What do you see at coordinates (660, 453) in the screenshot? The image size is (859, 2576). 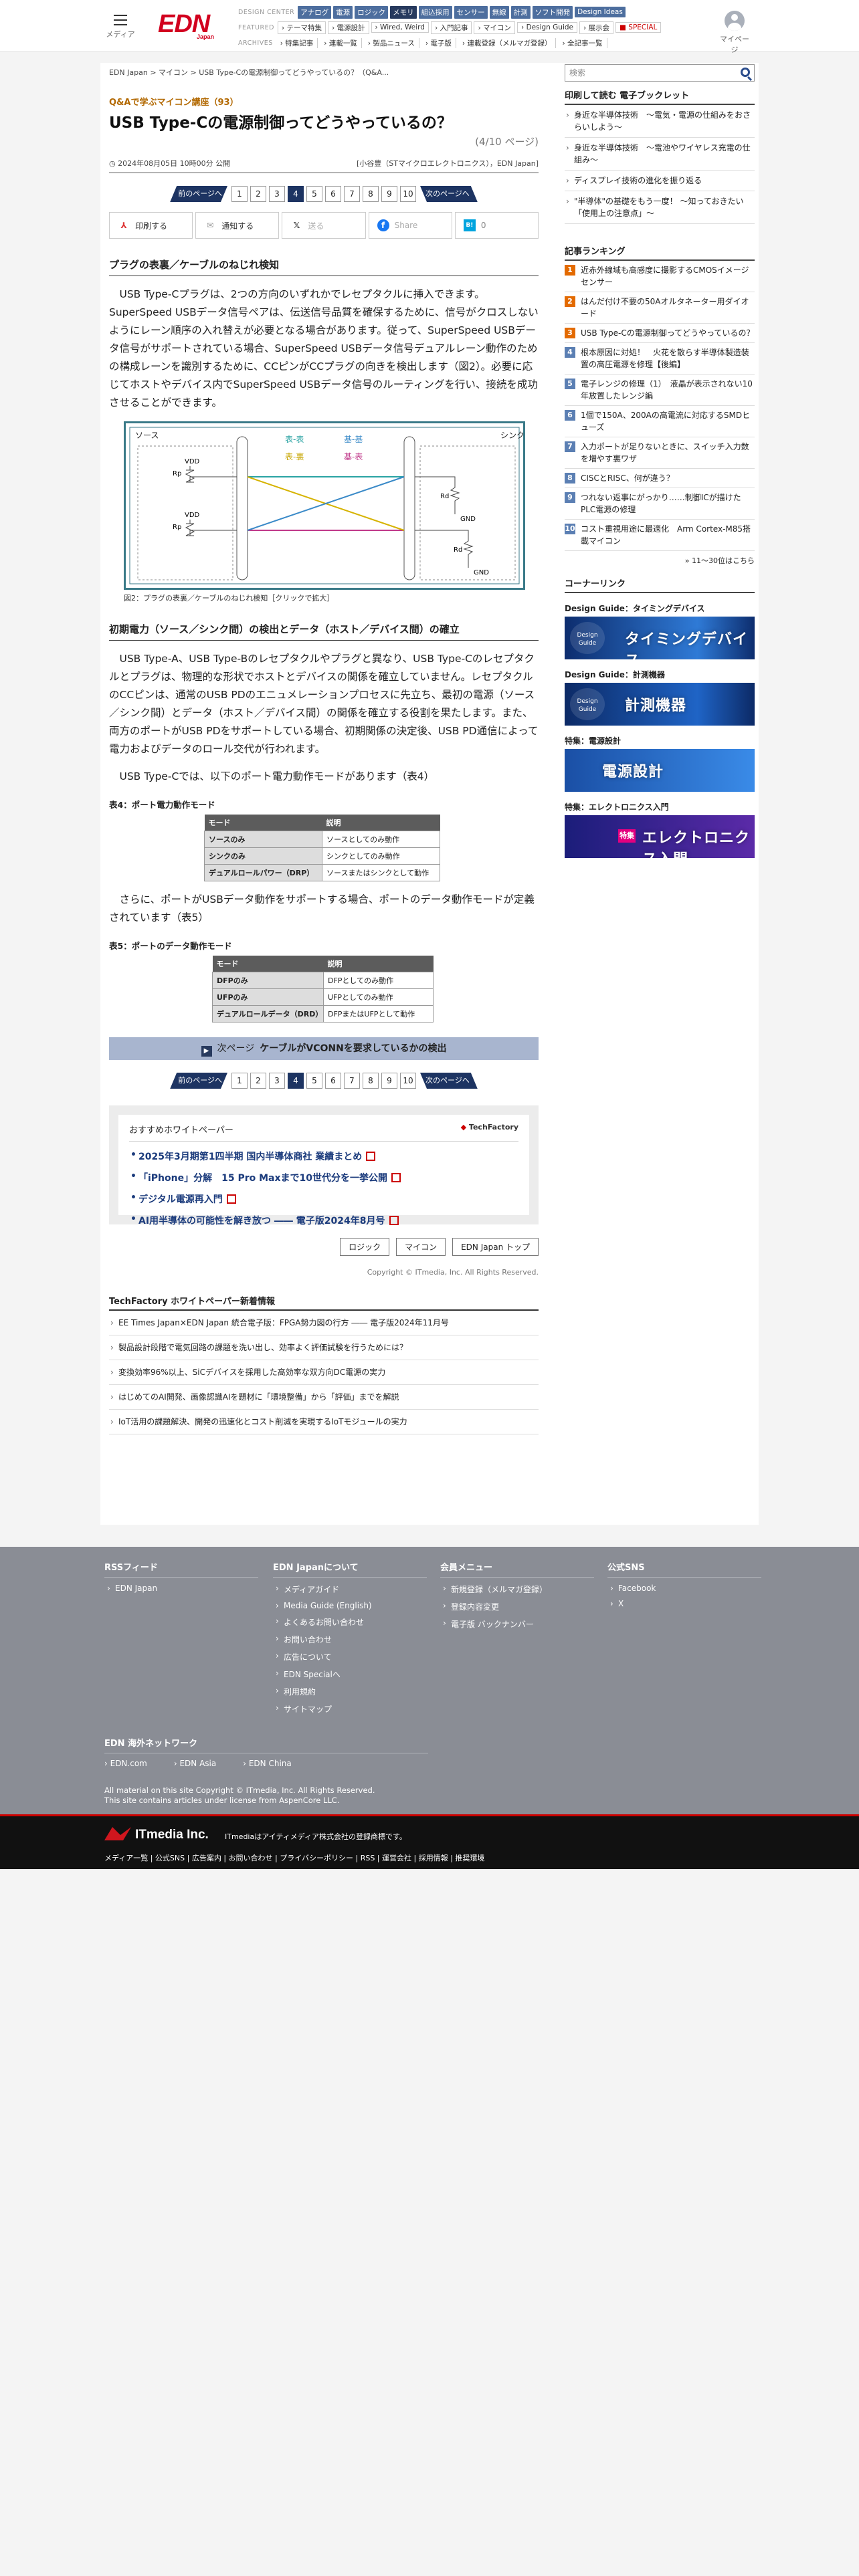 I see `ranking-item: 7 入力ポートが足りないときに、スイッチ入力数を増やす裏ワザ` at bounding box center [660, 453].